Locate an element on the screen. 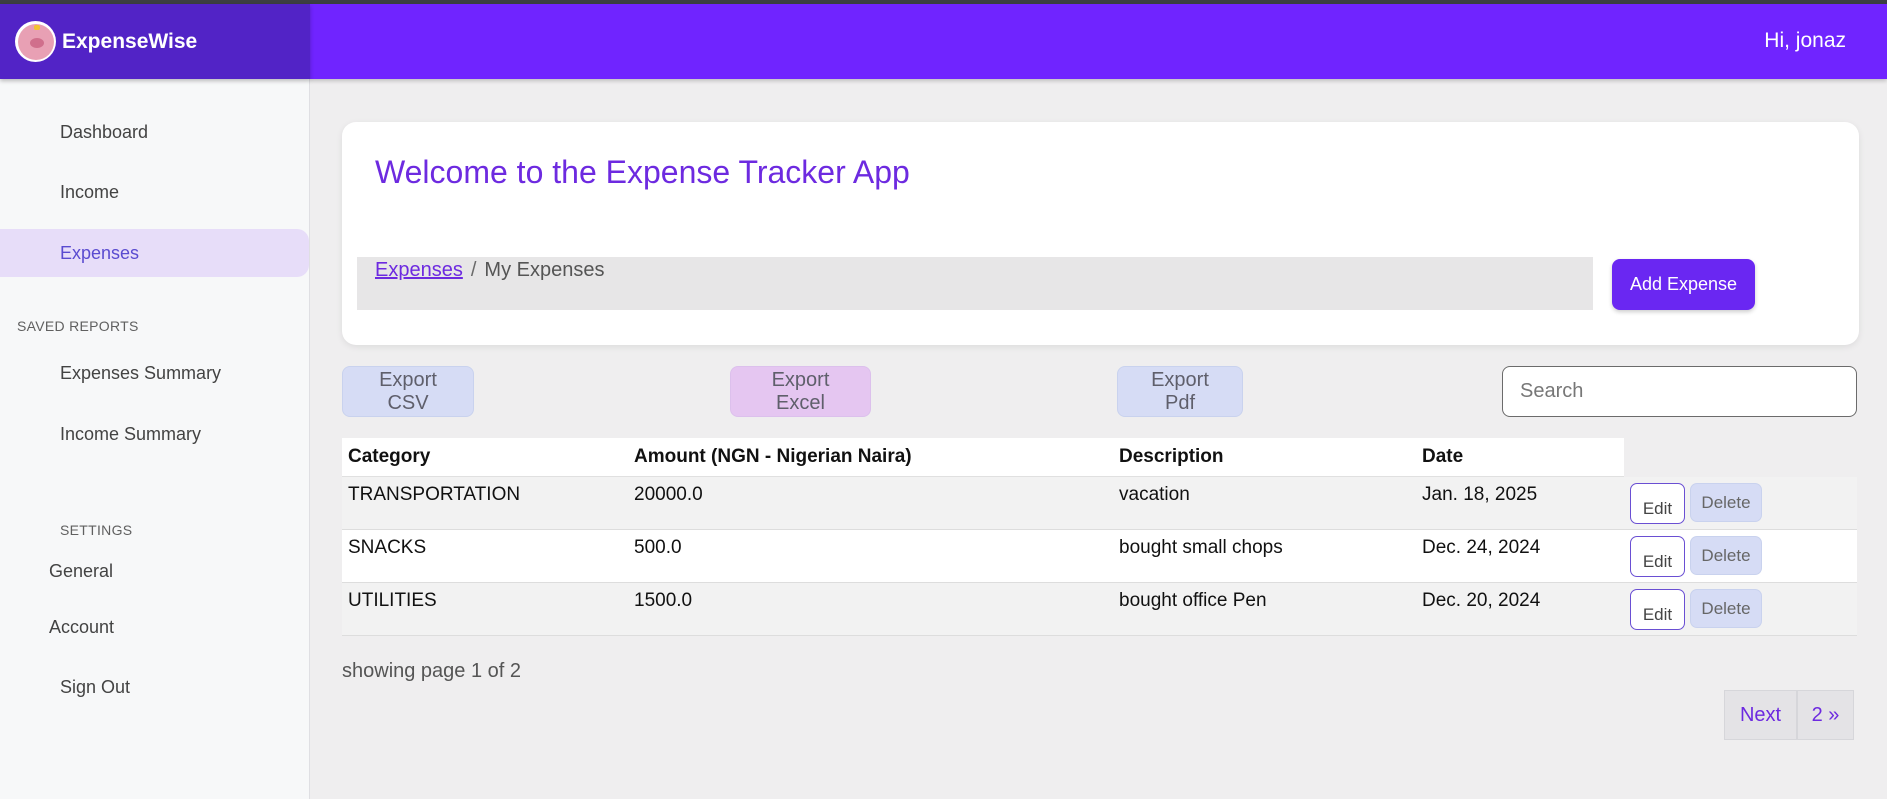  sidebar-item-label: Income Summary is located at coordinates (131, 433).